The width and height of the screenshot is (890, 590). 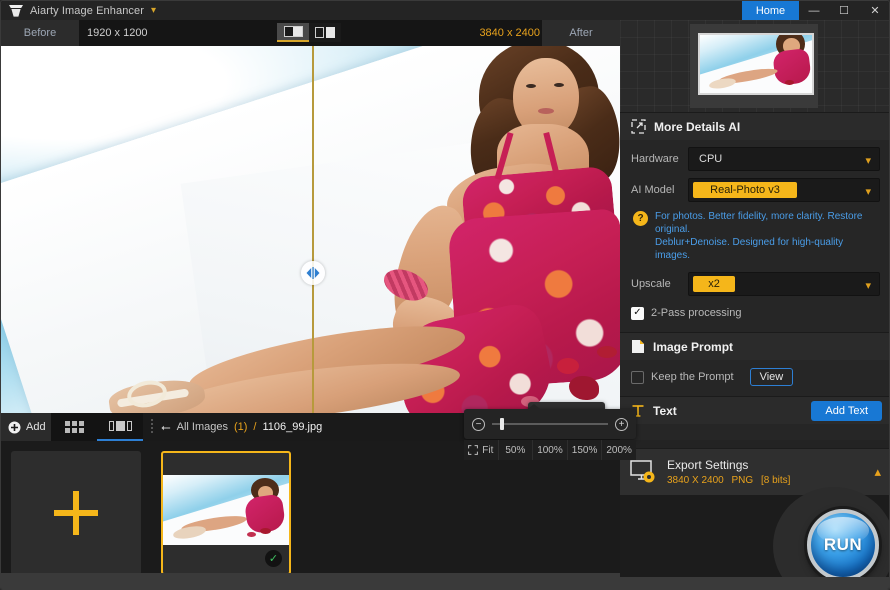 I want to click on export-title: Export Settings, so click(x=708, y=465).